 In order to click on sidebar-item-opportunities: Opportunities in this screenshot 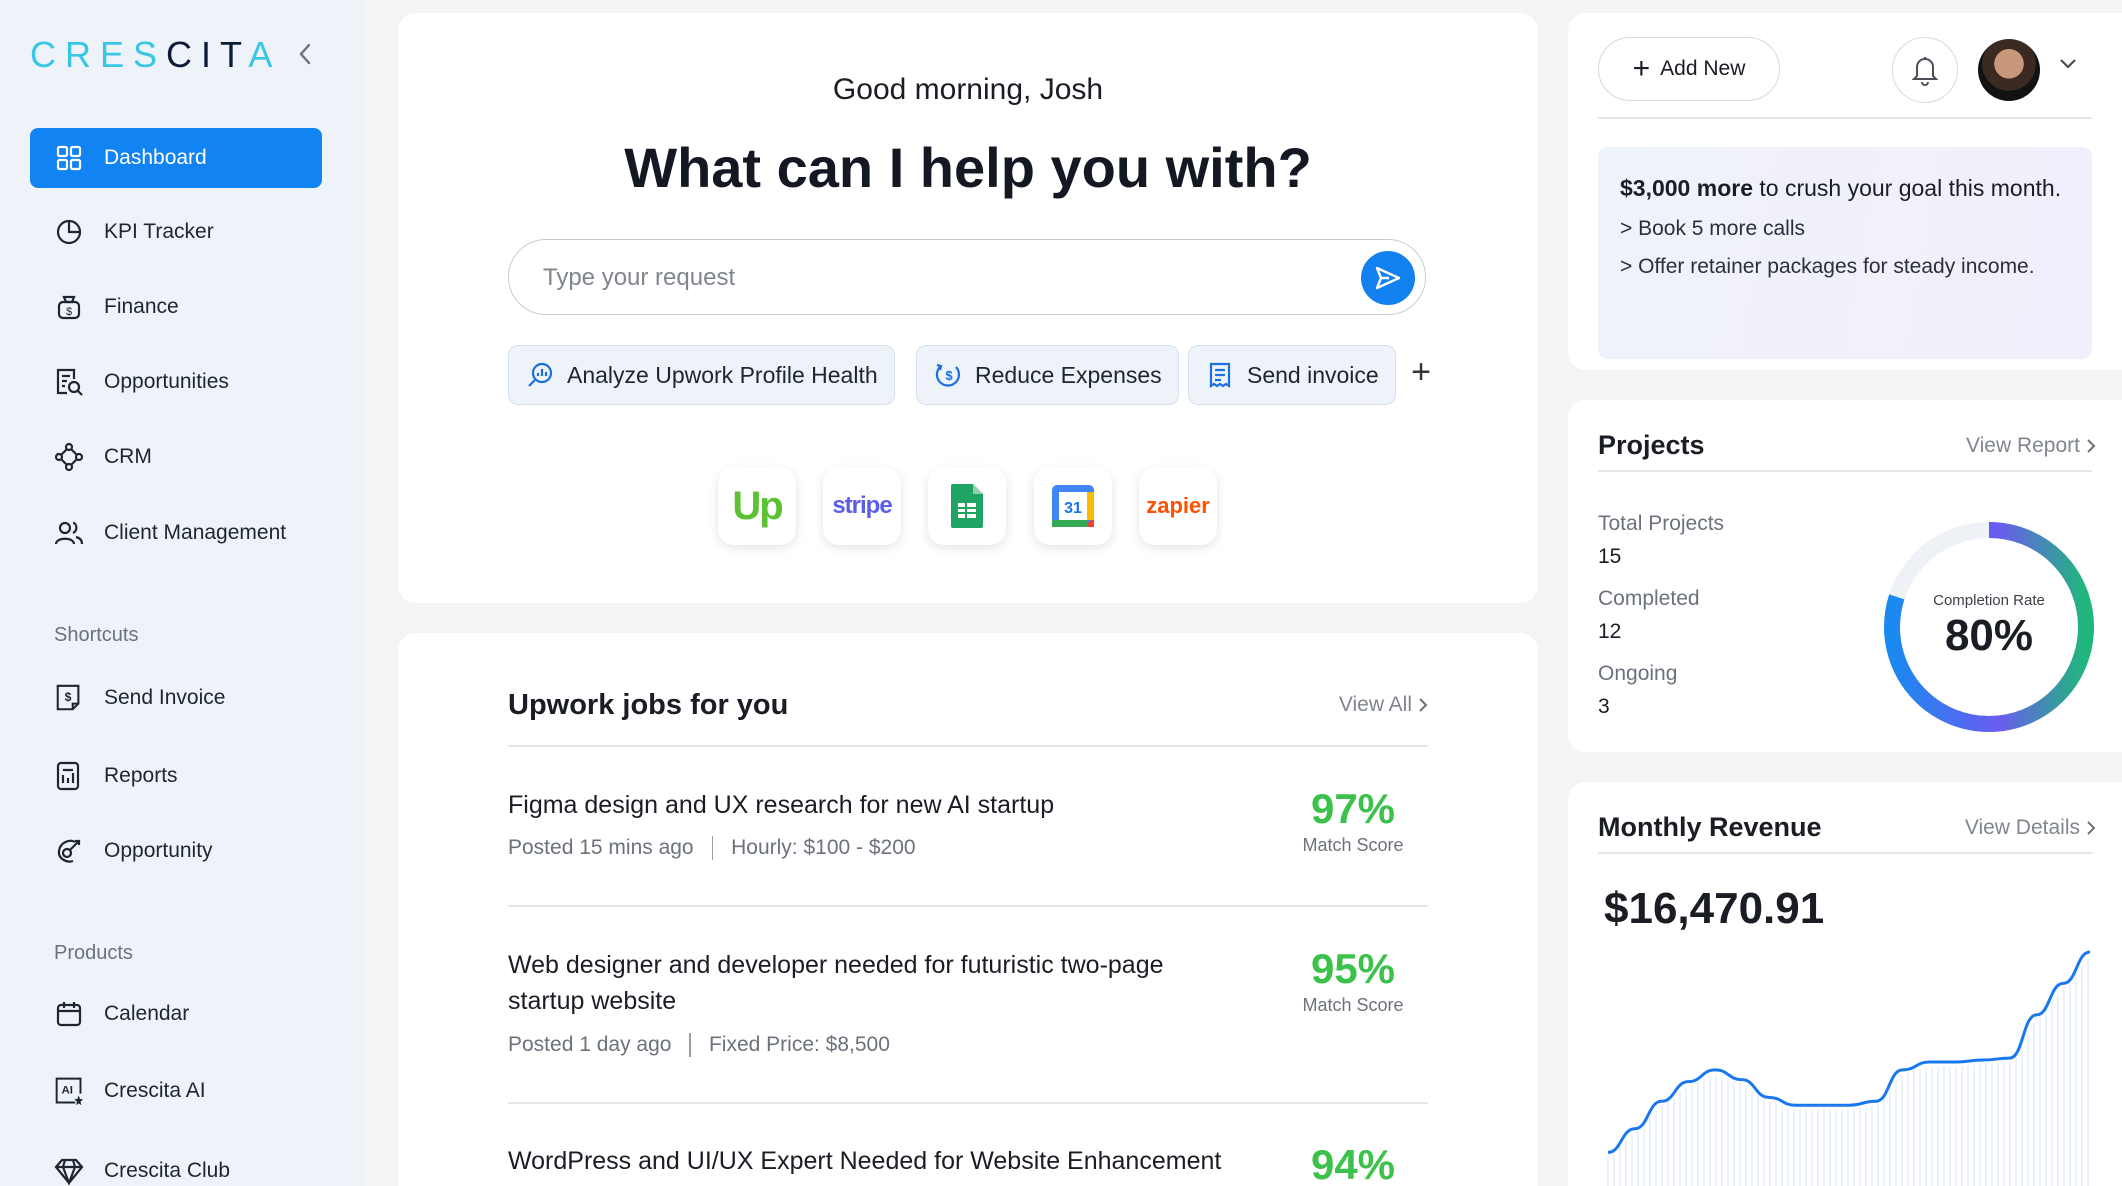, I will do `click(176, 382)`.